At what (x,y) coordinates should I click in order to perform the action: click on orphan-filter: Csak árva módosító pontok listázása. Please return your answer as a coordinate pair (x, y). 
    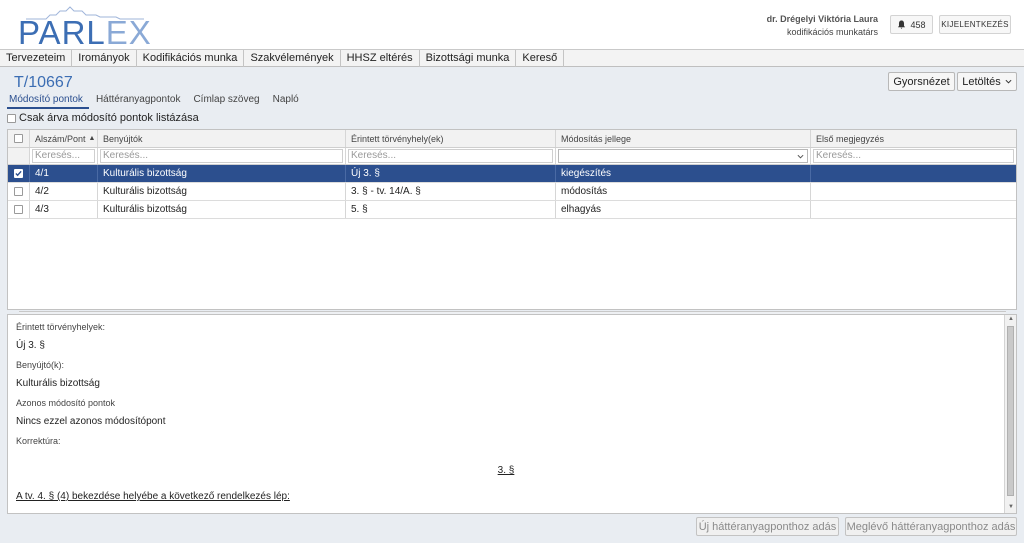
    Looking at the image, I should click on (103, 118).